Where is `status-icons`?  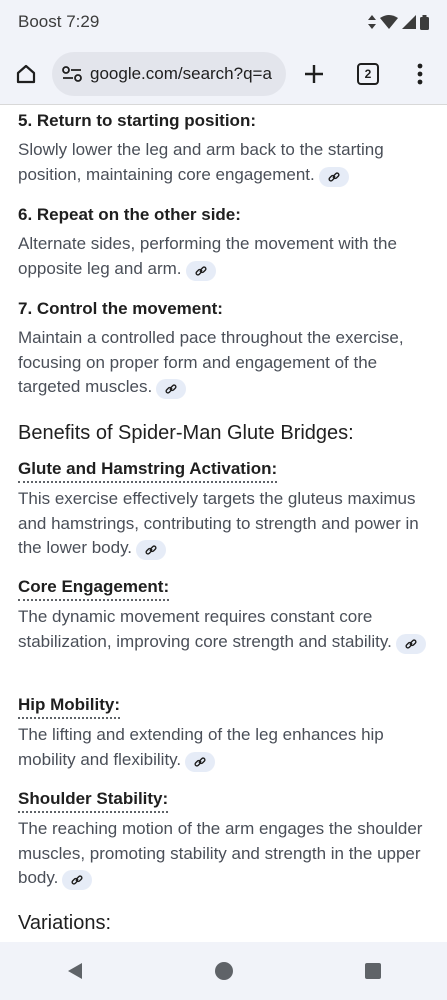
status-icons is located at coordinates (398, 22).